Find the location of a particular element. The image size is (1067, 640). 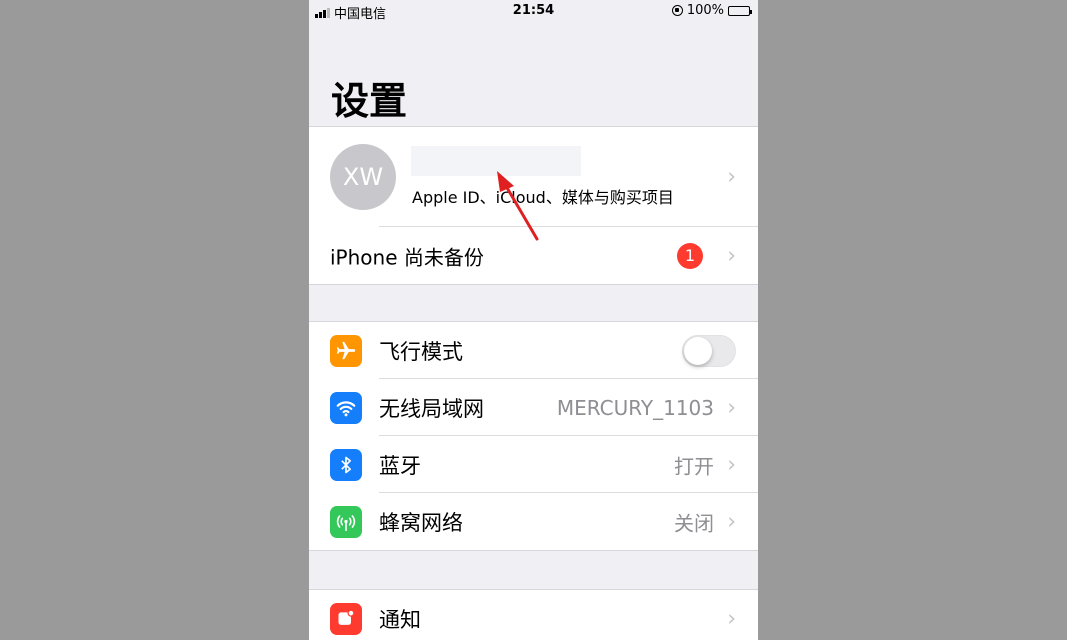

wifi-label: 无线局域网 is located at coordinates (431, 408).